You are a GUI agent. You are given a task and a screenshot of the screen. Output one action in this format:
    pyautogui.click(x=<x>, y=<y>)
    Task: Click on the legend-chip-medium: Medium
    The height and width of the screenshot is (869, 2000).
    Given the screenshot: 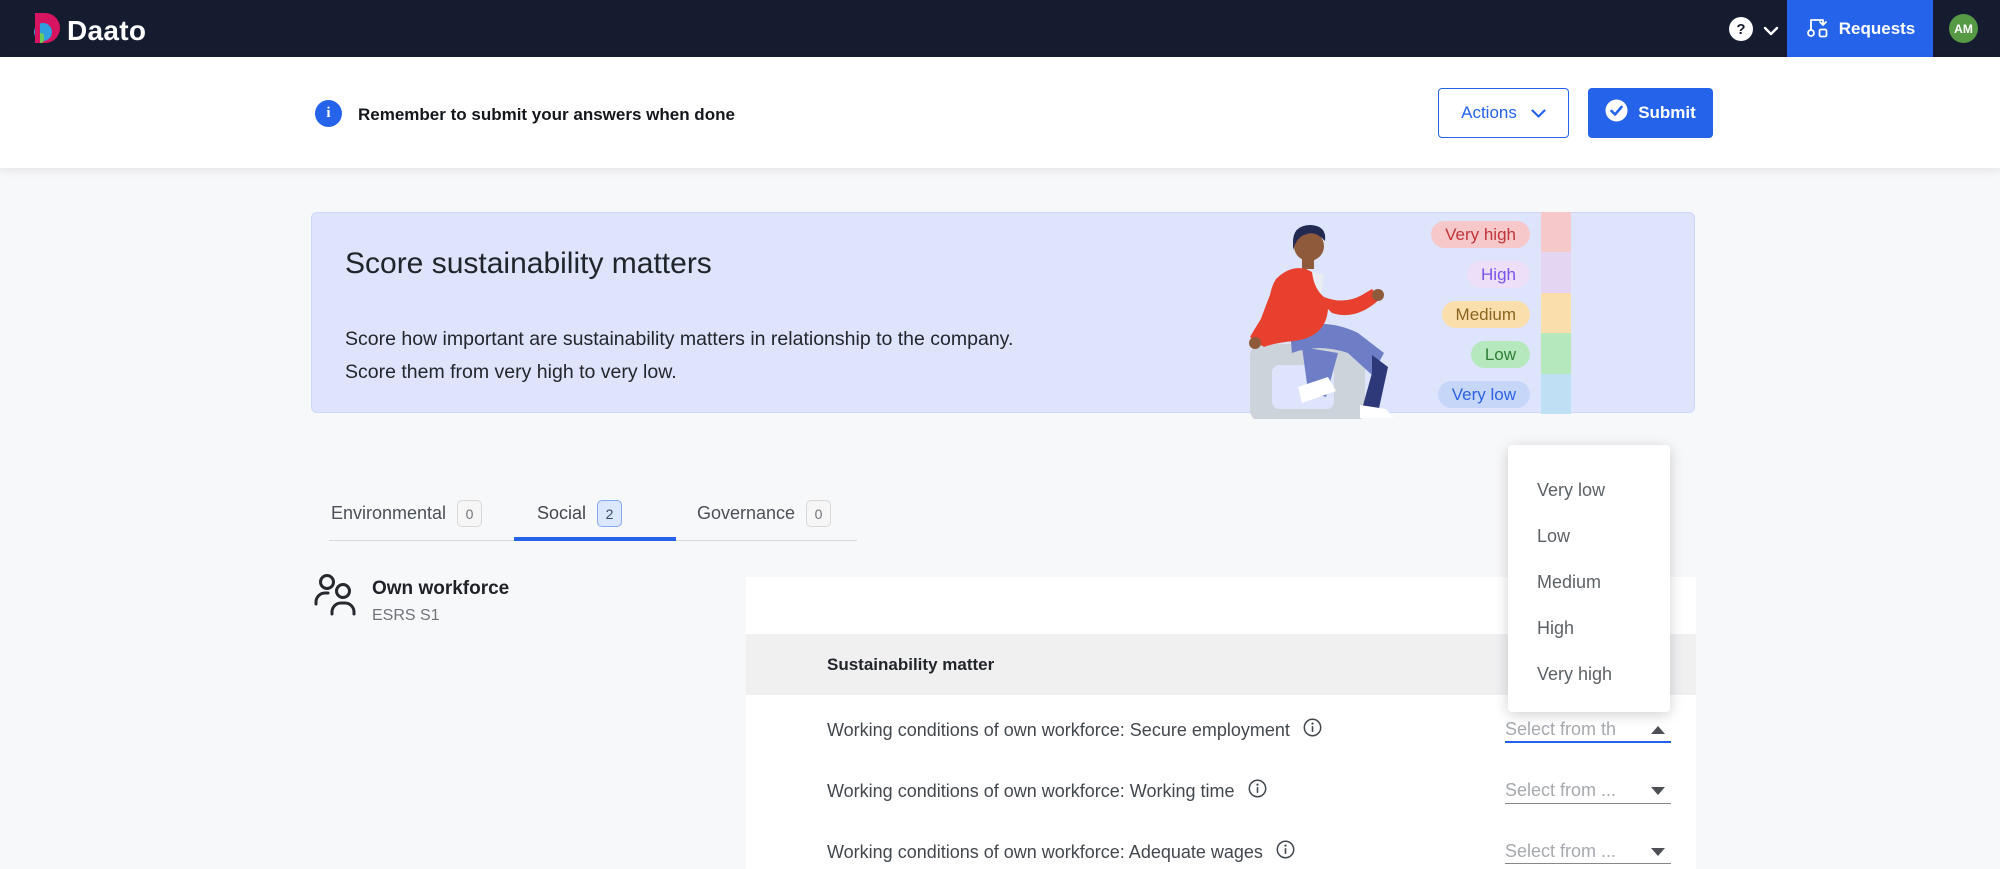 What is the action you would take?
    pyautogui.click(x=1485, y=314)
    